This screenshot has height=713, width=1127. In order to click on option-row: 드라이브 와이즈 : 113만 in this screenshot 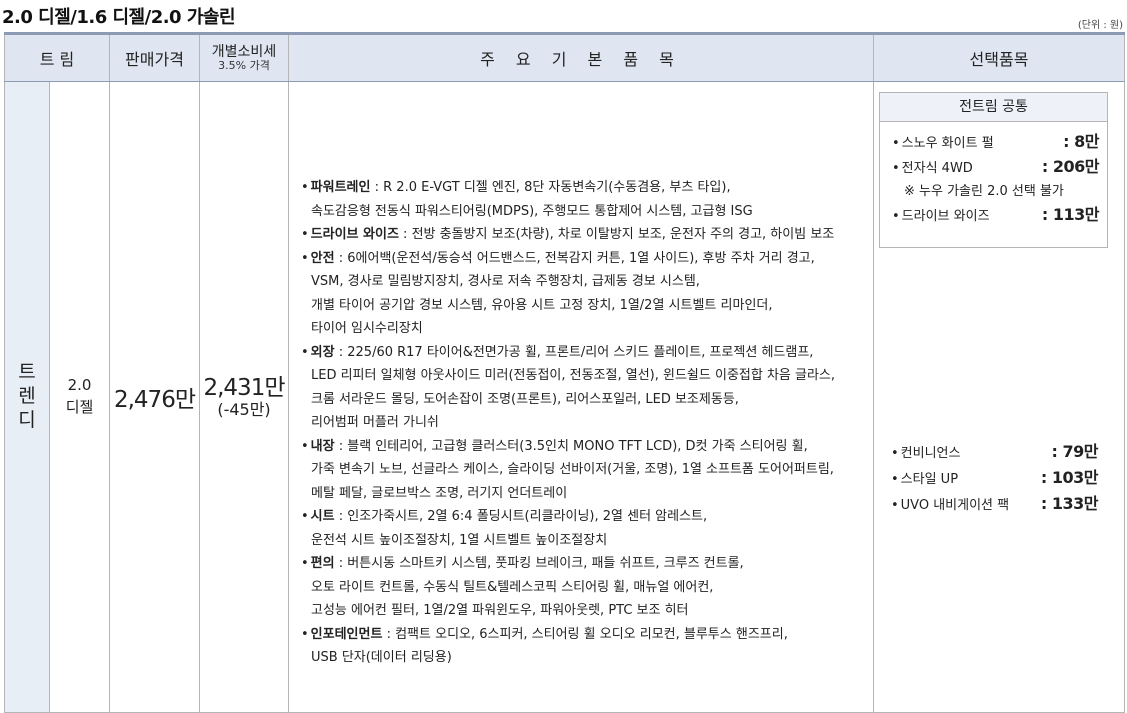, I will do `click(993, 215)`.